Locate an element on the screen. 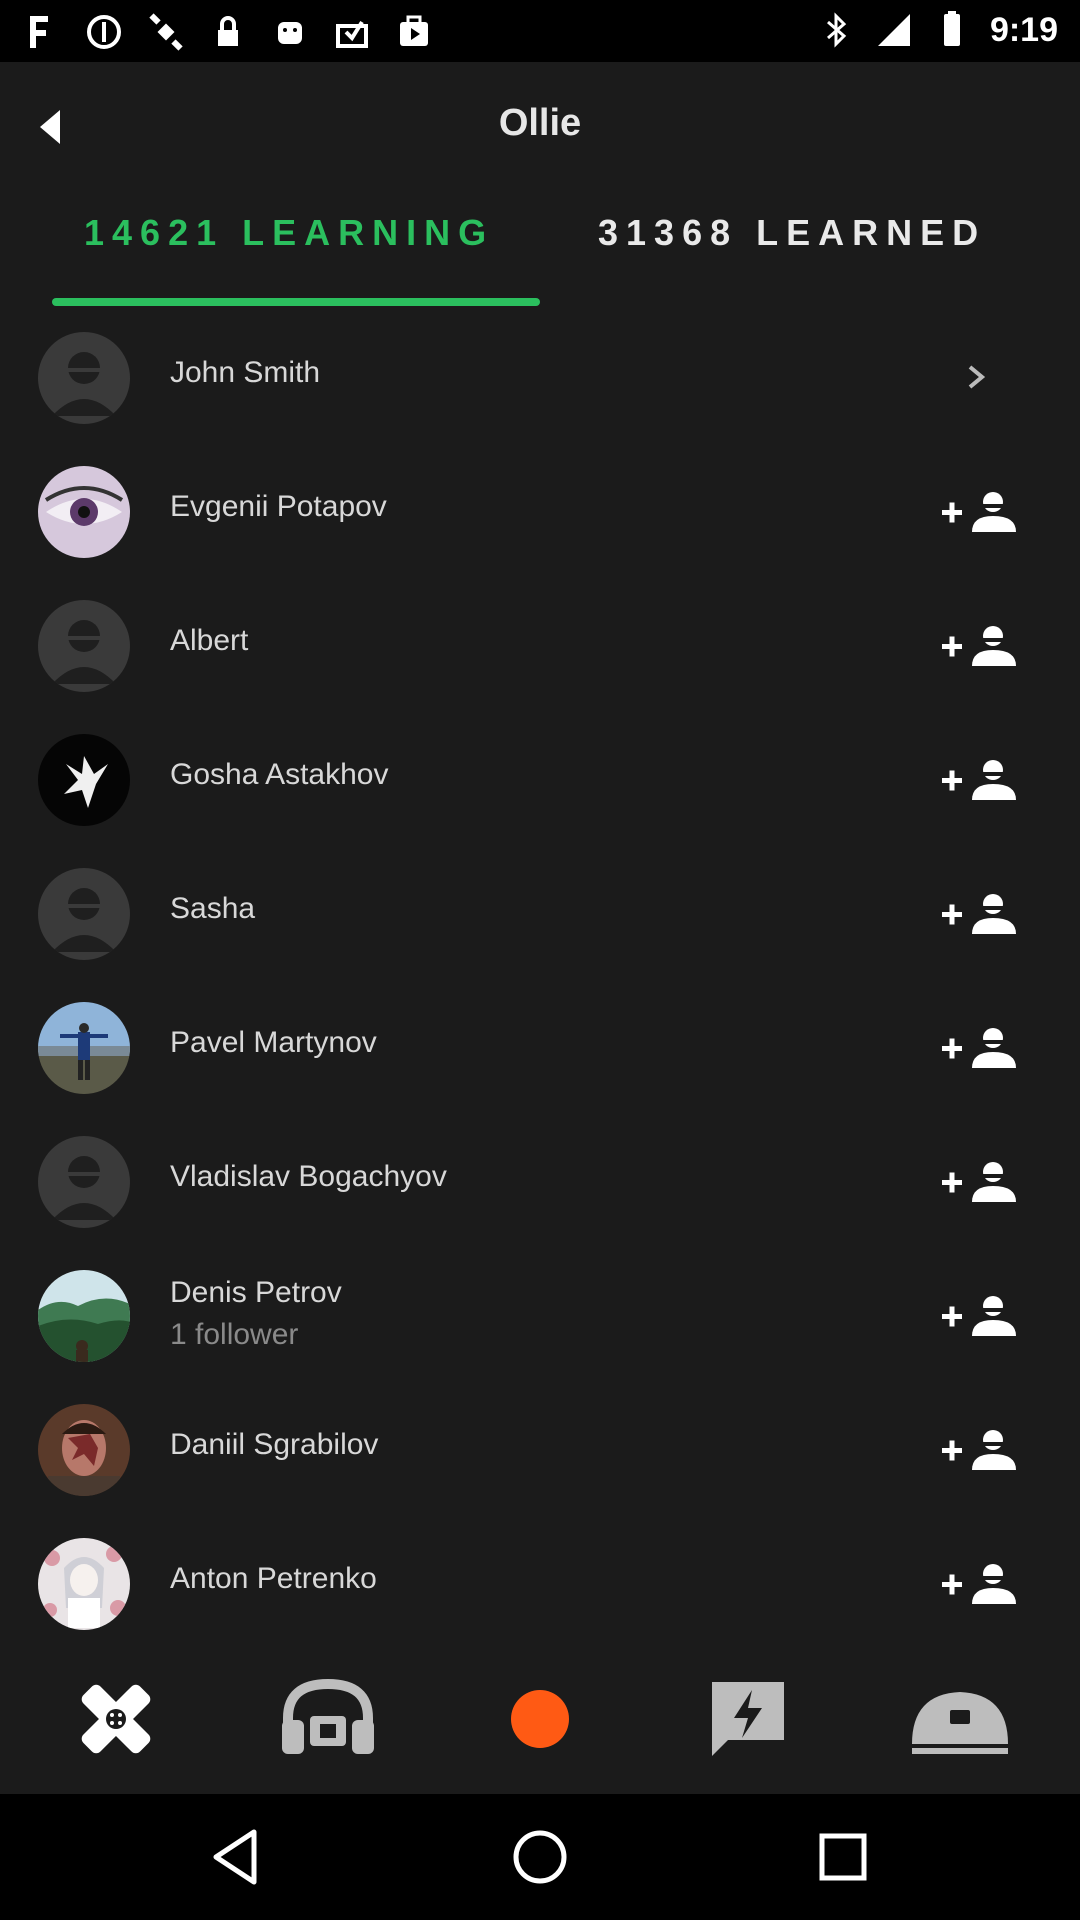 The height and width of the screenshot is (1920, 1080). signal-icon is located at coordinates (893, 30).